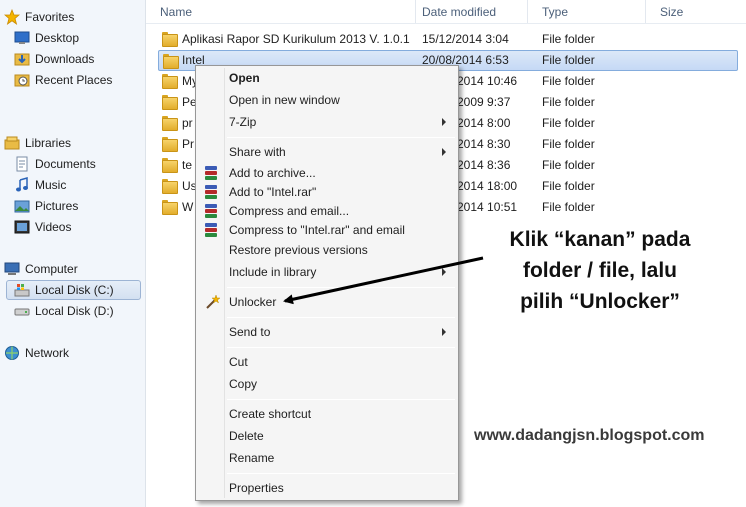  Describe the element at coordinates (57, 38) in the screenshot. I see `nav-label: Desktop` at that location.